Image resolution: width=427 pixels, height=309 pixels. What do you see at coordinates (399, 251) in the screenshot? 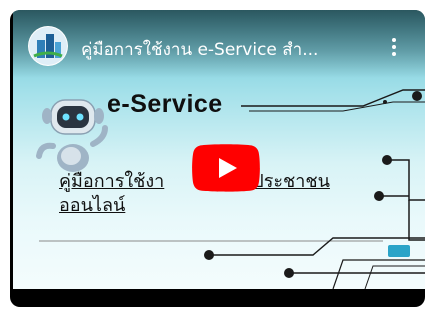
I see `side-chip-decoration` at bounding box center [399, 251].